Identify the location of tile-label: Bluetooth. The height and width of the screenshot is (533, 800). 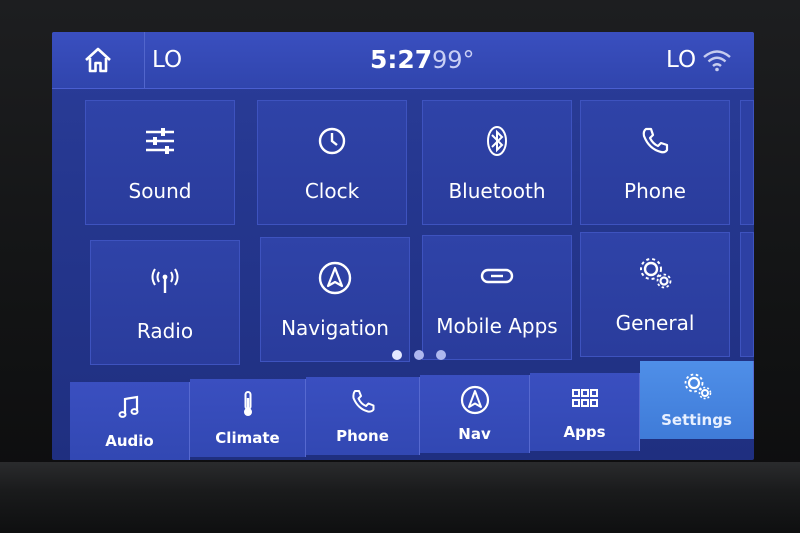
(497, 191).